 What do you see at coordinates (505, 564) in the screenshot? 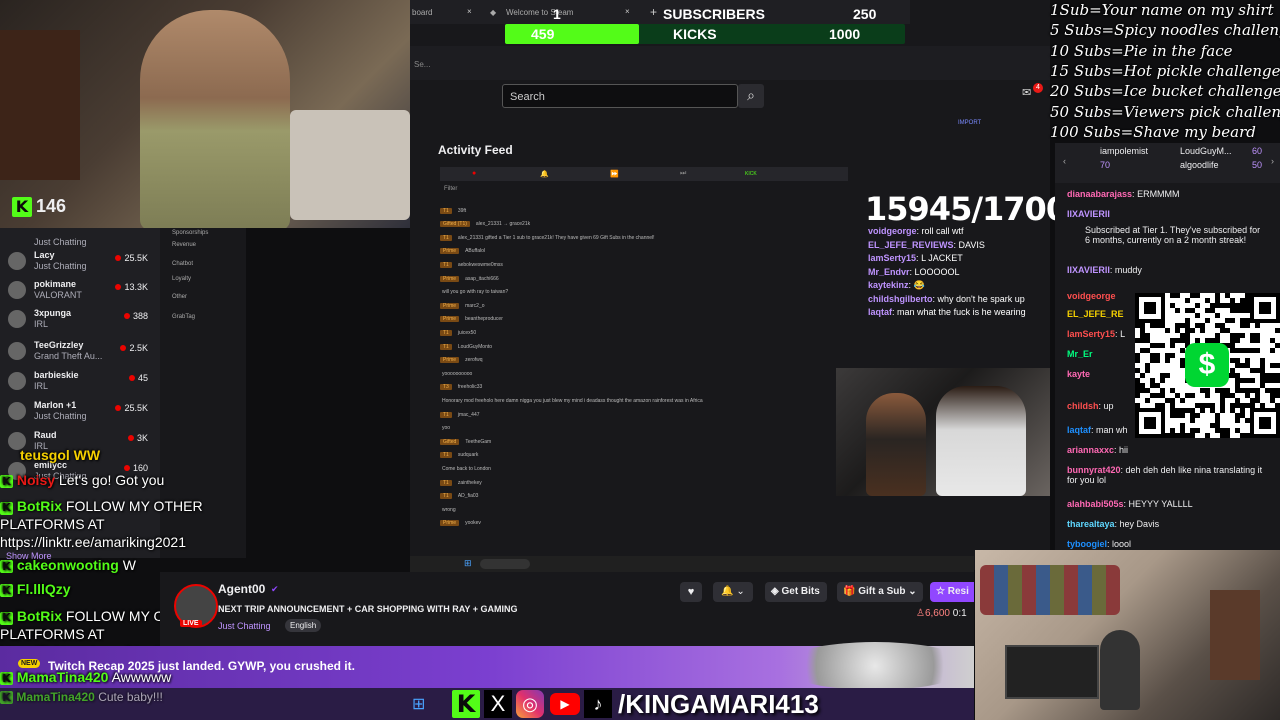
I see `taskbar-search` at bounding box center [505, 564].